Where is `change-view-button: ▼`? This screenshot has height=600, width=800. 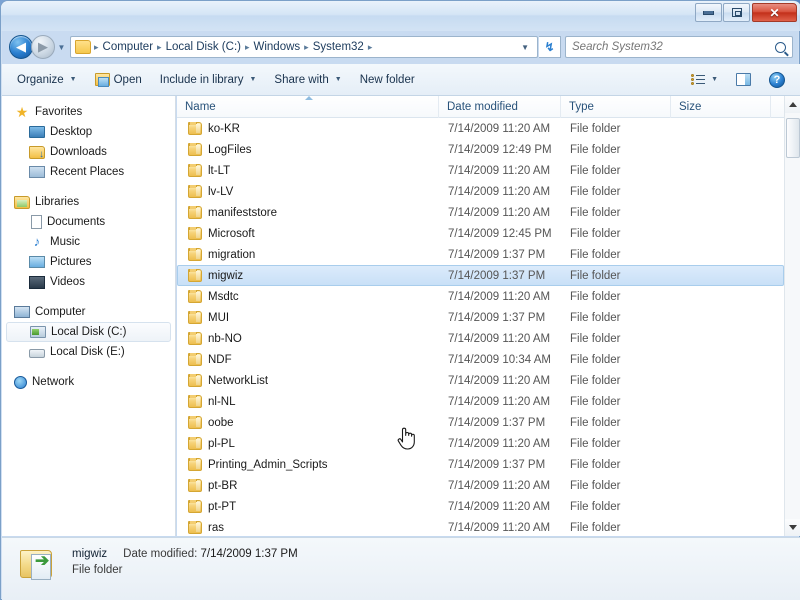 change-view-button: ▼ is located at coordinates (704, 80).